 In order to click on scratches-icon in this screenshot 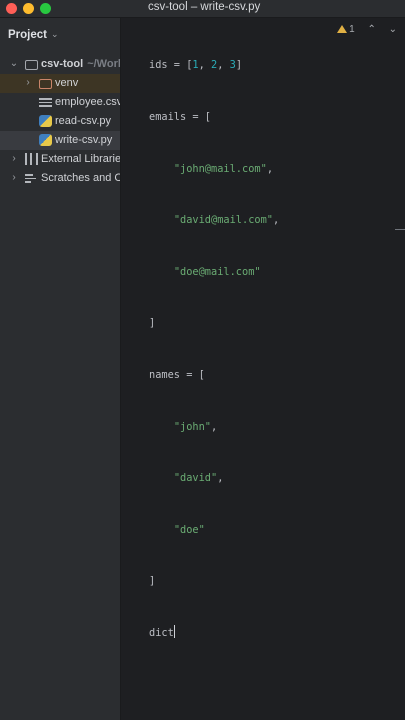, I will do `click(31, 178)`.